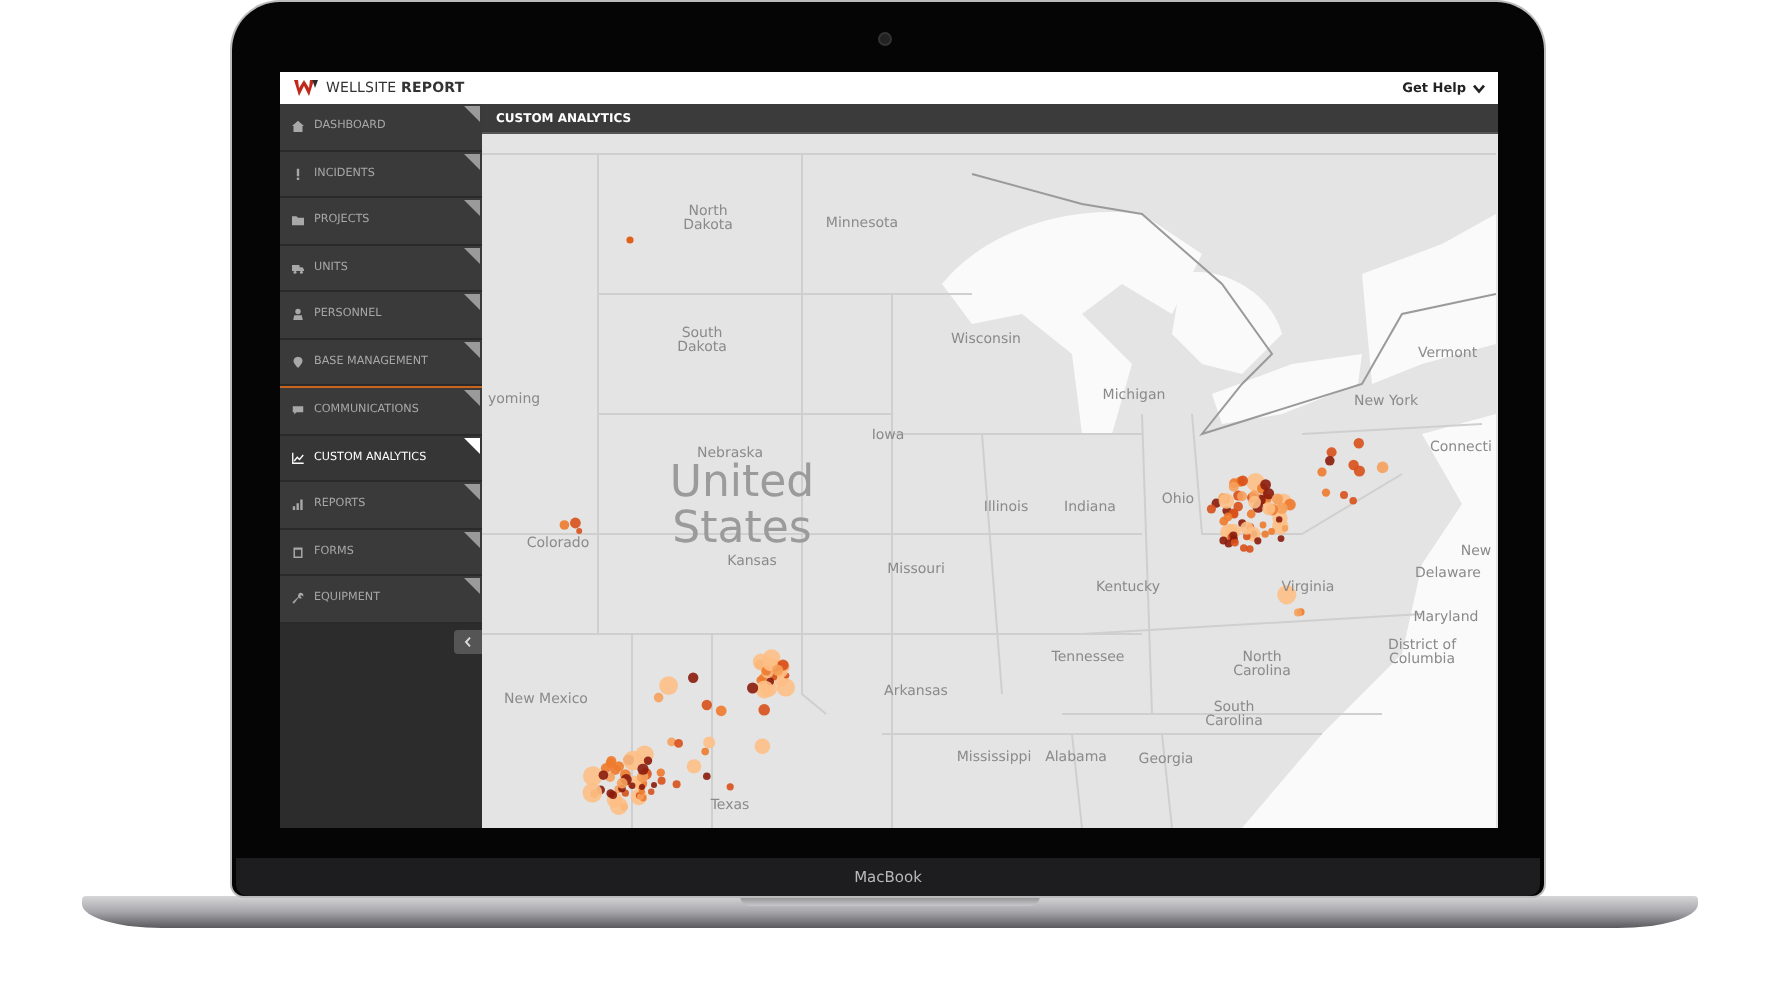  I want to click on folder-icon, so click(298, 220).